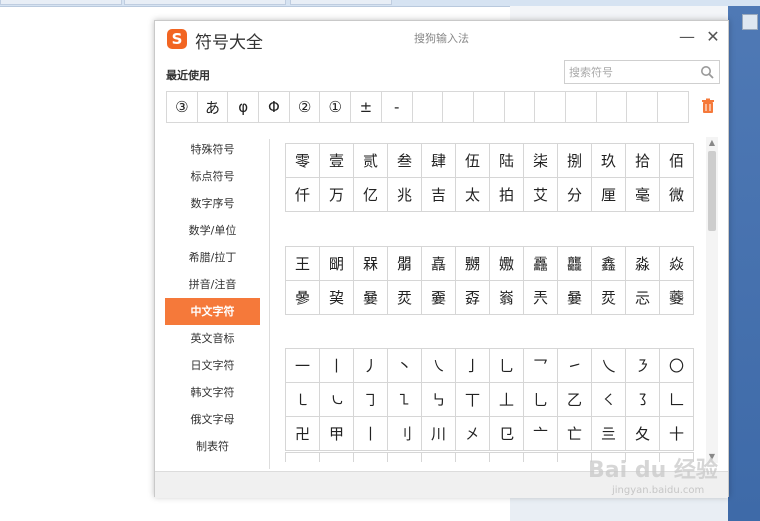 This screenshot has height=521, width=760. Describe the element at coordinates (507, 195) in the screenshot. I see `symbol-cell: 拍` at that location.